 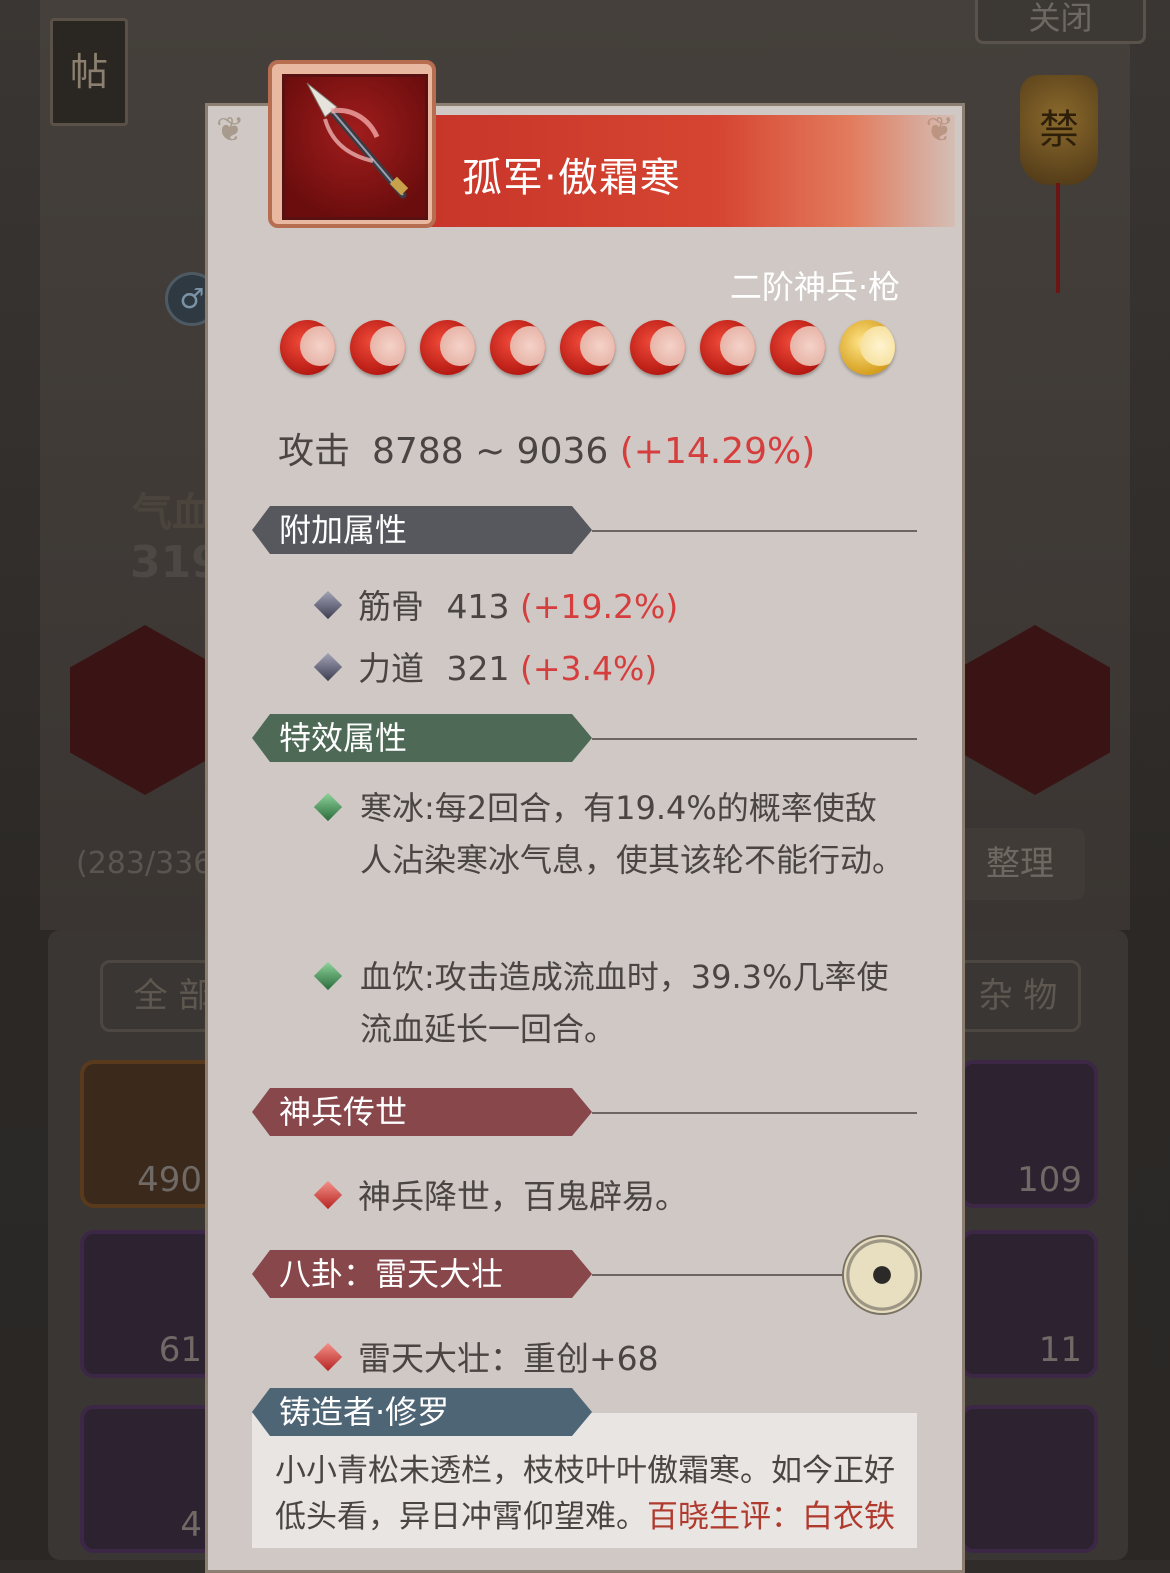 I want to click on attack-stat: 攻击 8788 ~ 9036 (+14.29%), so click(x=546, y=448).